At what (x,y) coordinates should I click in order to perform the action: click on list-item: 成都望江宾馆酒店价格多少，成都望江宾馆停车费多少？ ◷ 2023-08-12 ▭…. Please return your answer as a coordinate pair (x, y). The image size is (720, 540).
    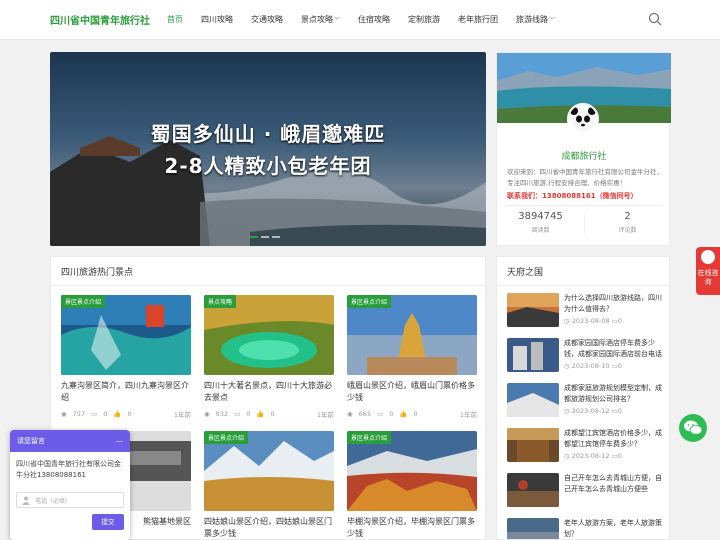
    Looking at the image, I should click on (586, 448).